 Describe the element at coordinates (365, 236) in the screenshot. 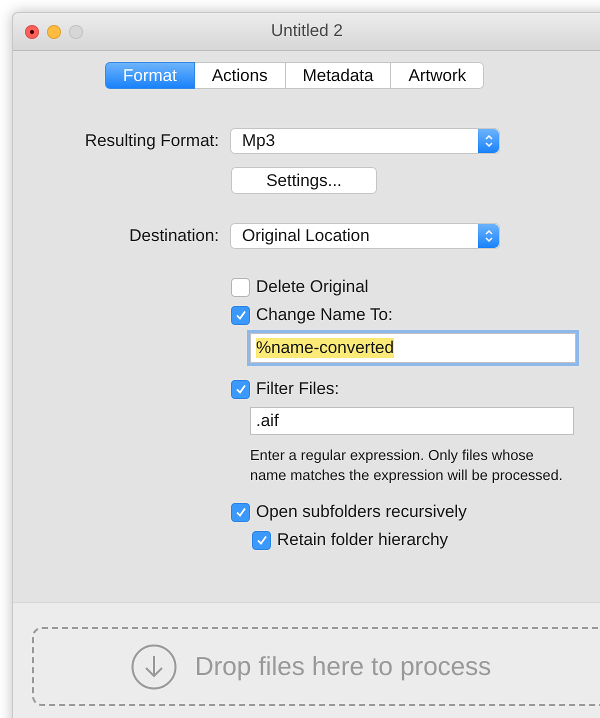

I see `destination-dropdown: Original Location` at that location.